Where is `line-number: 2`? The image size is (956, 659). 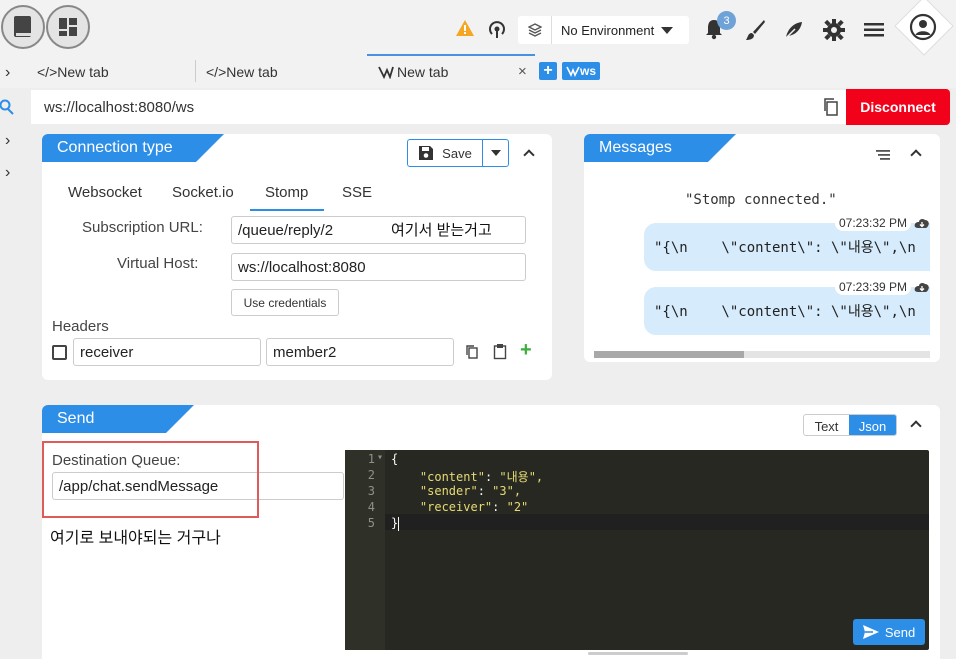
line-number: 2 is located at coordinates (371, 475).